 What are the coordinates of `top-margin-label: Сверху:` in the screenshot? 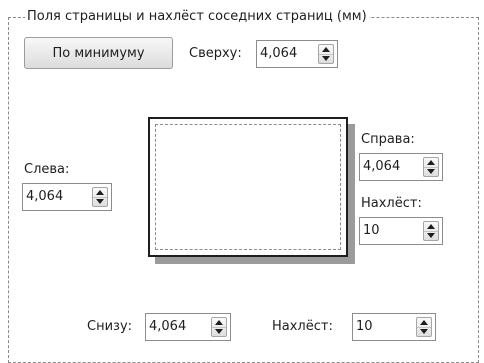 It's located at (215, 53).